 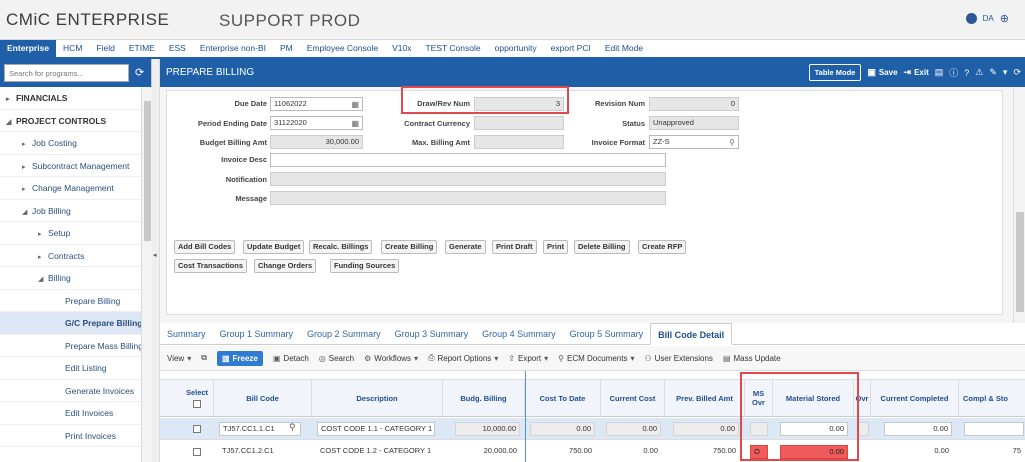 What do you see at coordinates (316, 123) in the screenshot?
I see `period-end-field: 31122020 ▦` at bounding box center [316, 123].